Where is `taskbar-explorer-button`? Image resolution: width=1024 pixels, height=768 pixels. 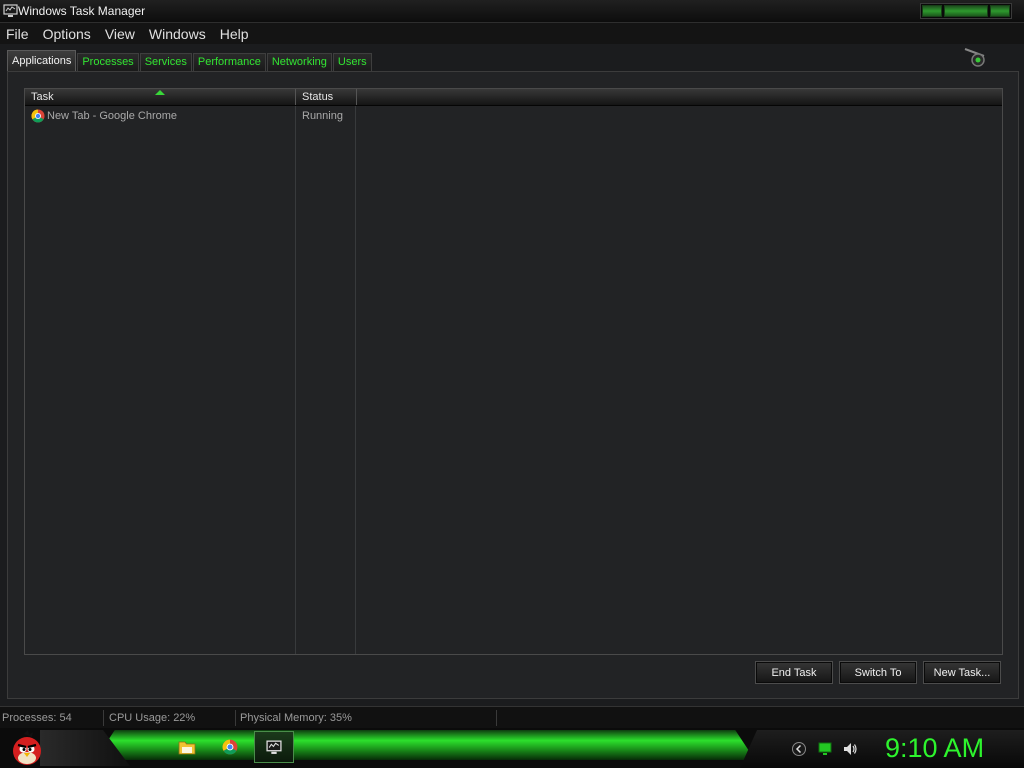 taskbar-explorer-button is located at coordinates (187, 747).